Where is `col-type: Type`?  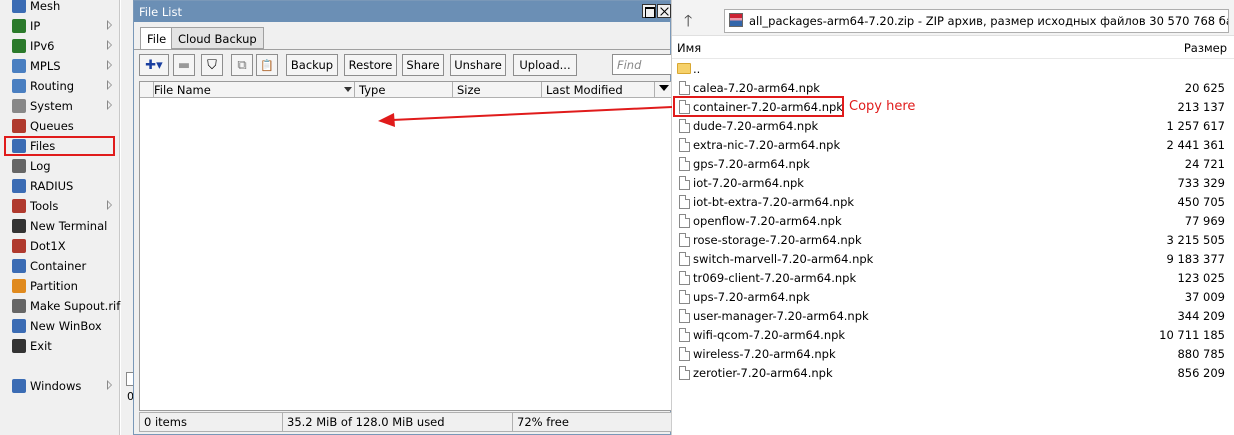 col-type: Type is located at coordinates (404, 90).